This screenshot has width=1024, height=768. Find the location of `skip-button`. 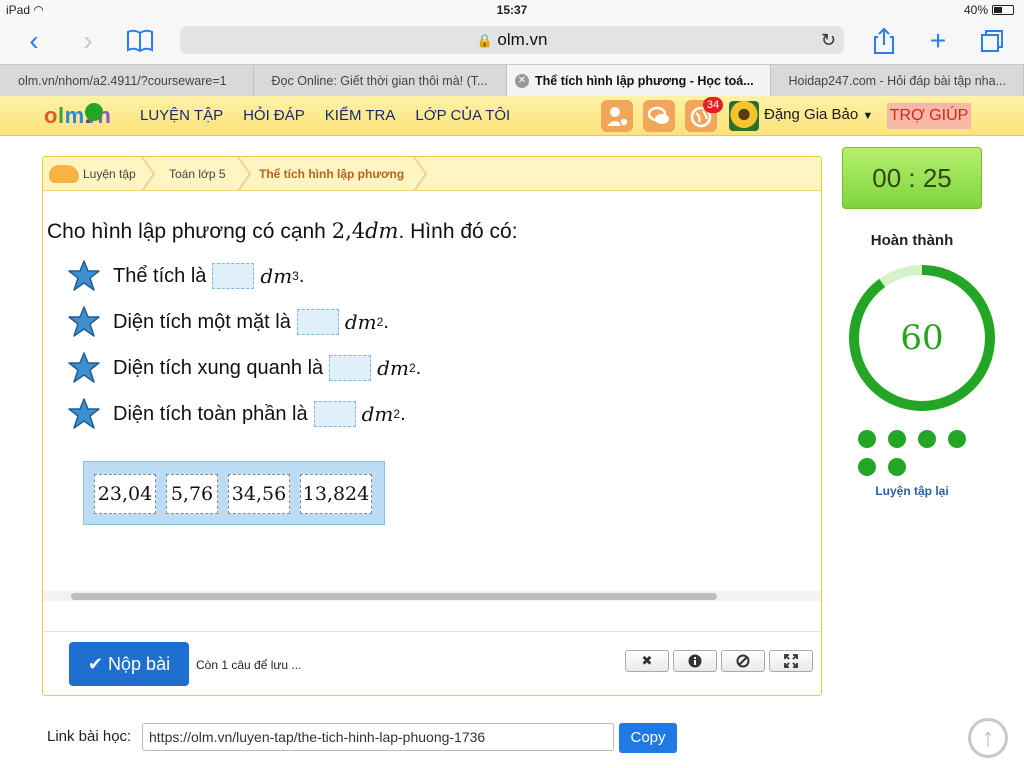

skip-button is located at coordinates (743, 661).